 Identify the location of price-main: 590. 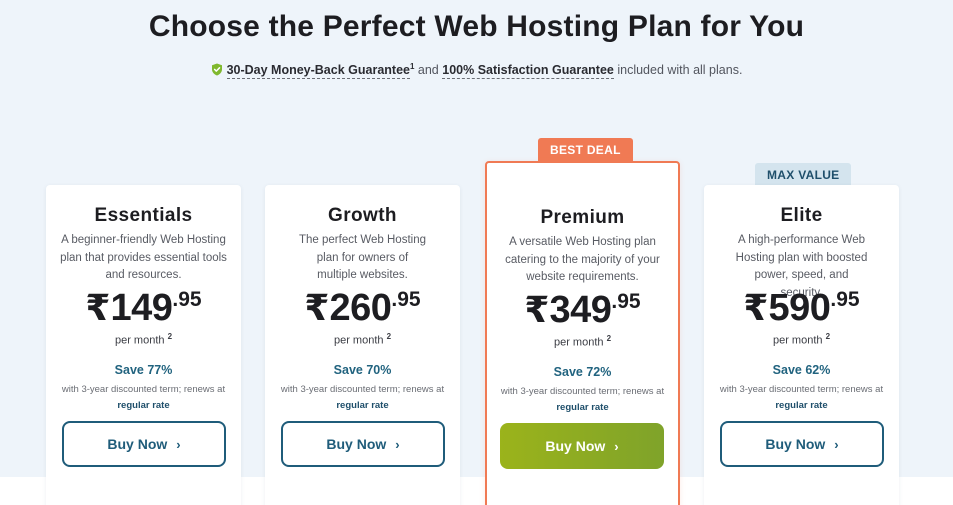
(799, 308).